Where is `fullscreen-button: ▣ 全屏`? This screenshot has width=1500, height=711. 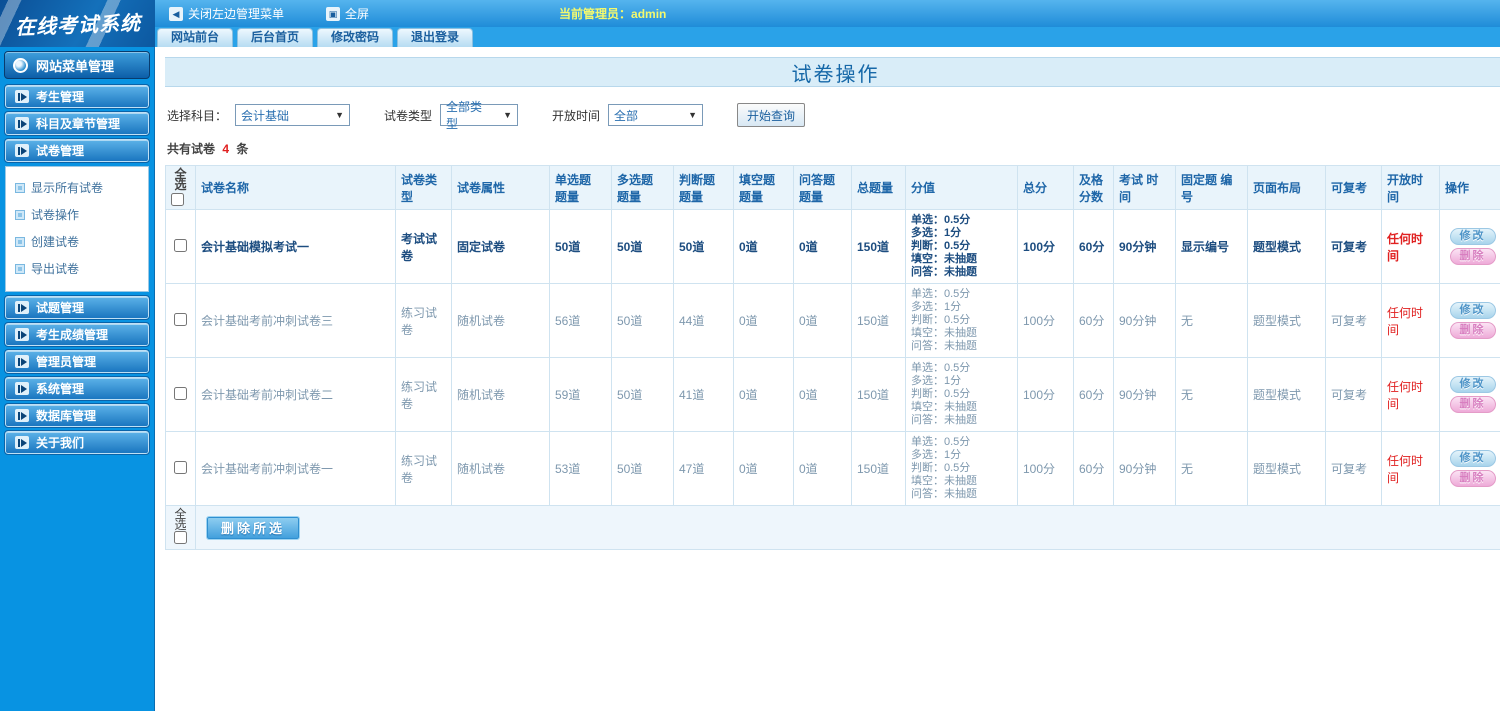
fullscreen-button: ▣ 全屏 is located at coordinates (347, 13).